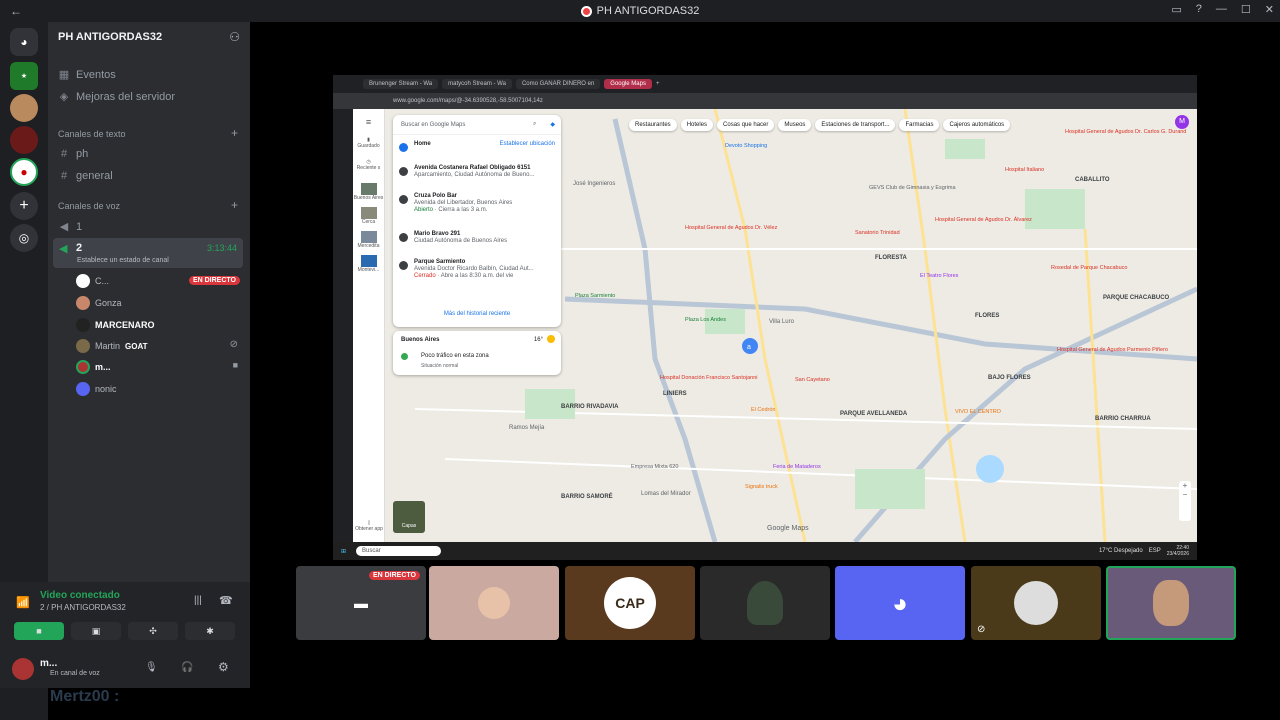  Describe the element at coordinates (24, 76) in the screenshot. I see `server-icon-1: ★` at that location.